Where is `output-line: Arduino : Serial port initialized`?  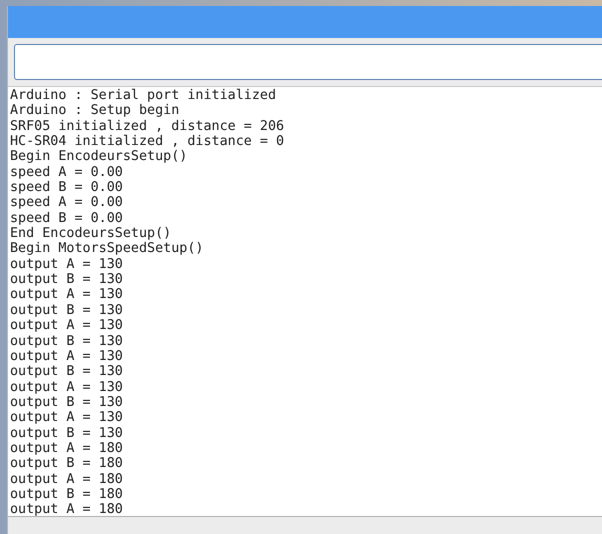 output-line: Arduino : Serial port initialized is located at coordinates (143, 96).